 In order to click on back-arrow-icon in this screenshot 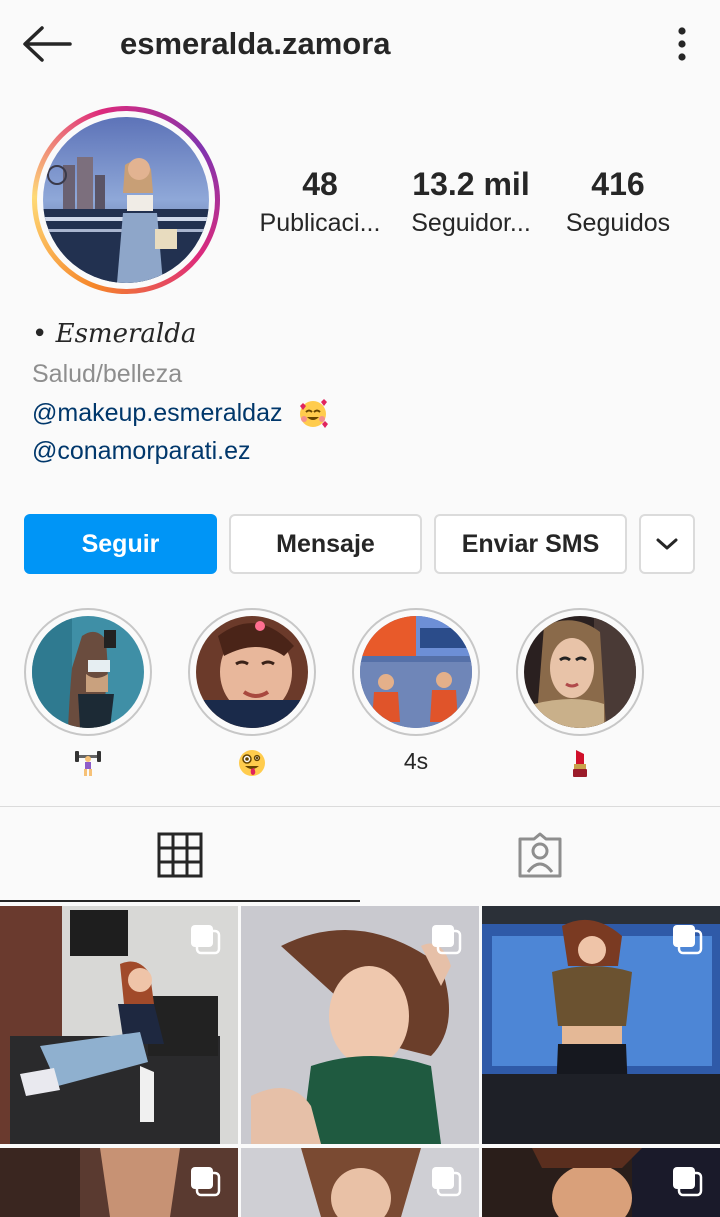, I will do `click(47, 44)`.